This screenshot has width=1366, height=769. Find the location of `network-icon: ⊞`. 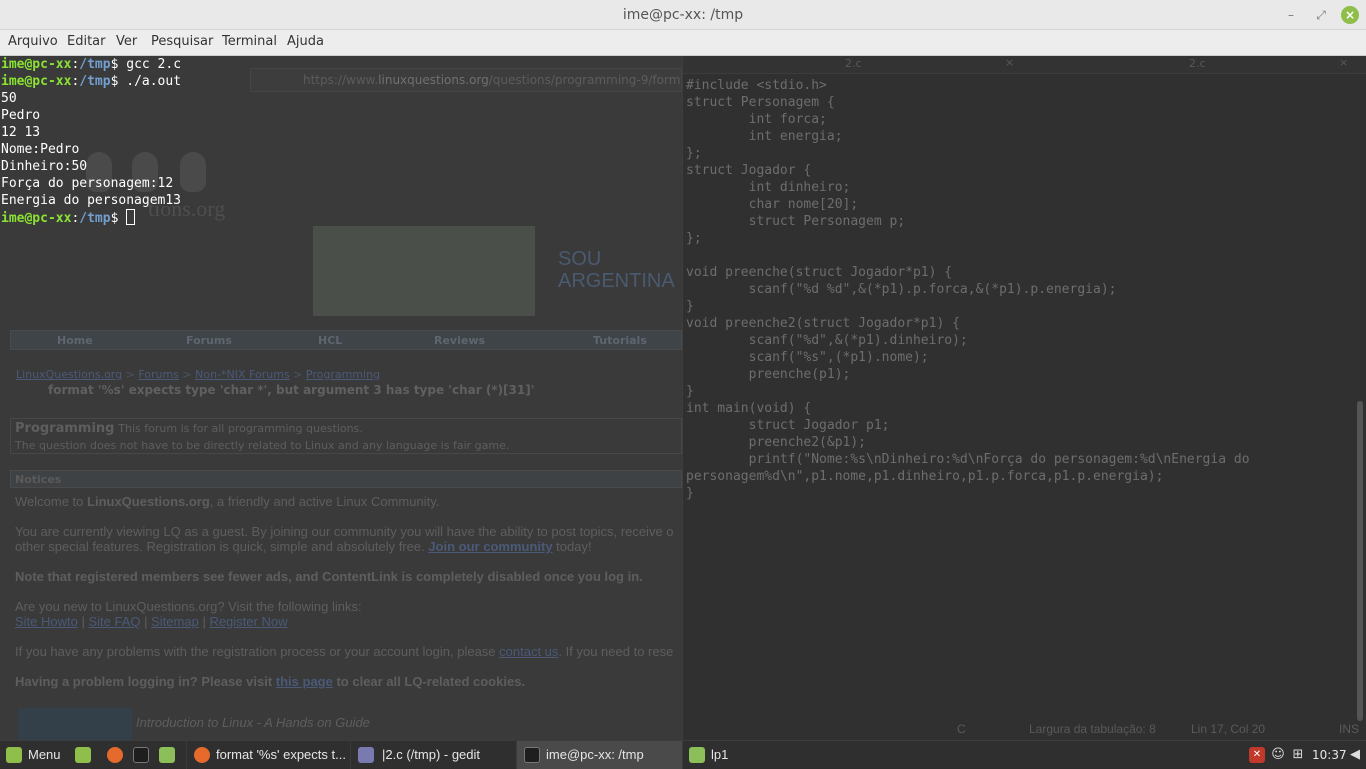

network-icon: ⊞ is located at coordinates (1298, 755).